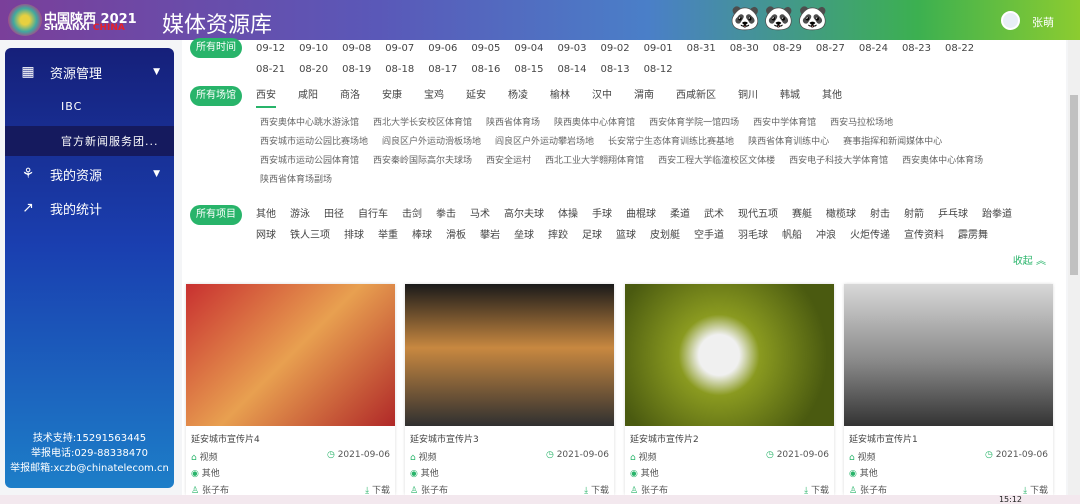  What do you see at coordinates (832, 96) in the screenshot?
I see `city-option: 其他` at bounding box center [832, 96].